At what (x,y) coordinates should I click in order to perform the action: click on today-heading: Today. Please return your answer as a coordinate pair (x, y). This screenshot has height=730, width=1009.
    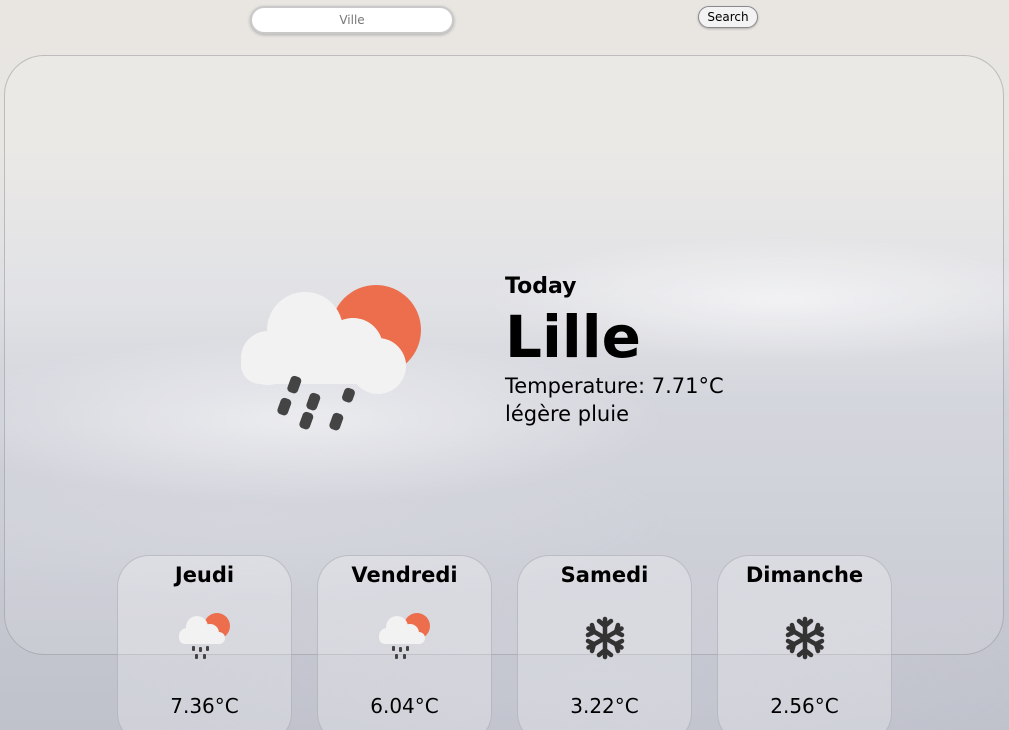
    Looking at the image, I should click on (541, 286).